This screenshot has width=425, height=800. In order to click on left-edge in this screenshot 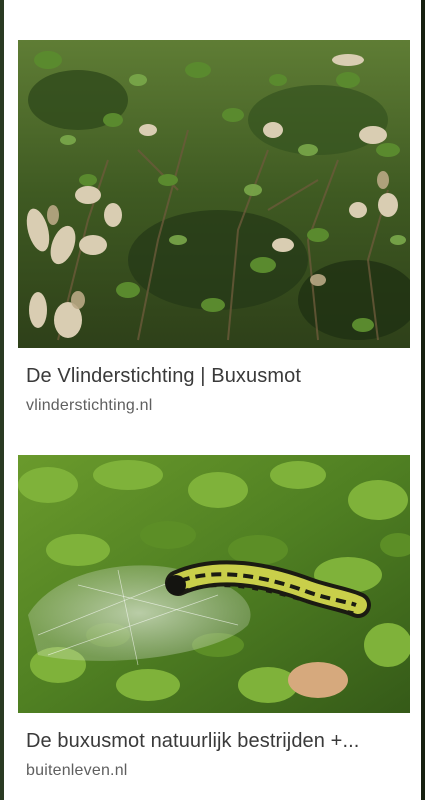, I will do `click(2, 400)`.